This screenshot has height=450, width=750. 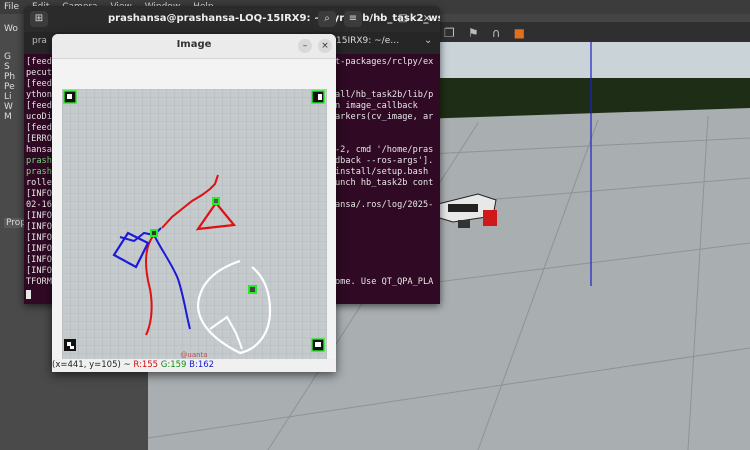 What do you see at coordinates (384, 62) in the screenshot?
I see `terminal-line: t-packages/rclpy/ex` at bounding box center [384, 62].